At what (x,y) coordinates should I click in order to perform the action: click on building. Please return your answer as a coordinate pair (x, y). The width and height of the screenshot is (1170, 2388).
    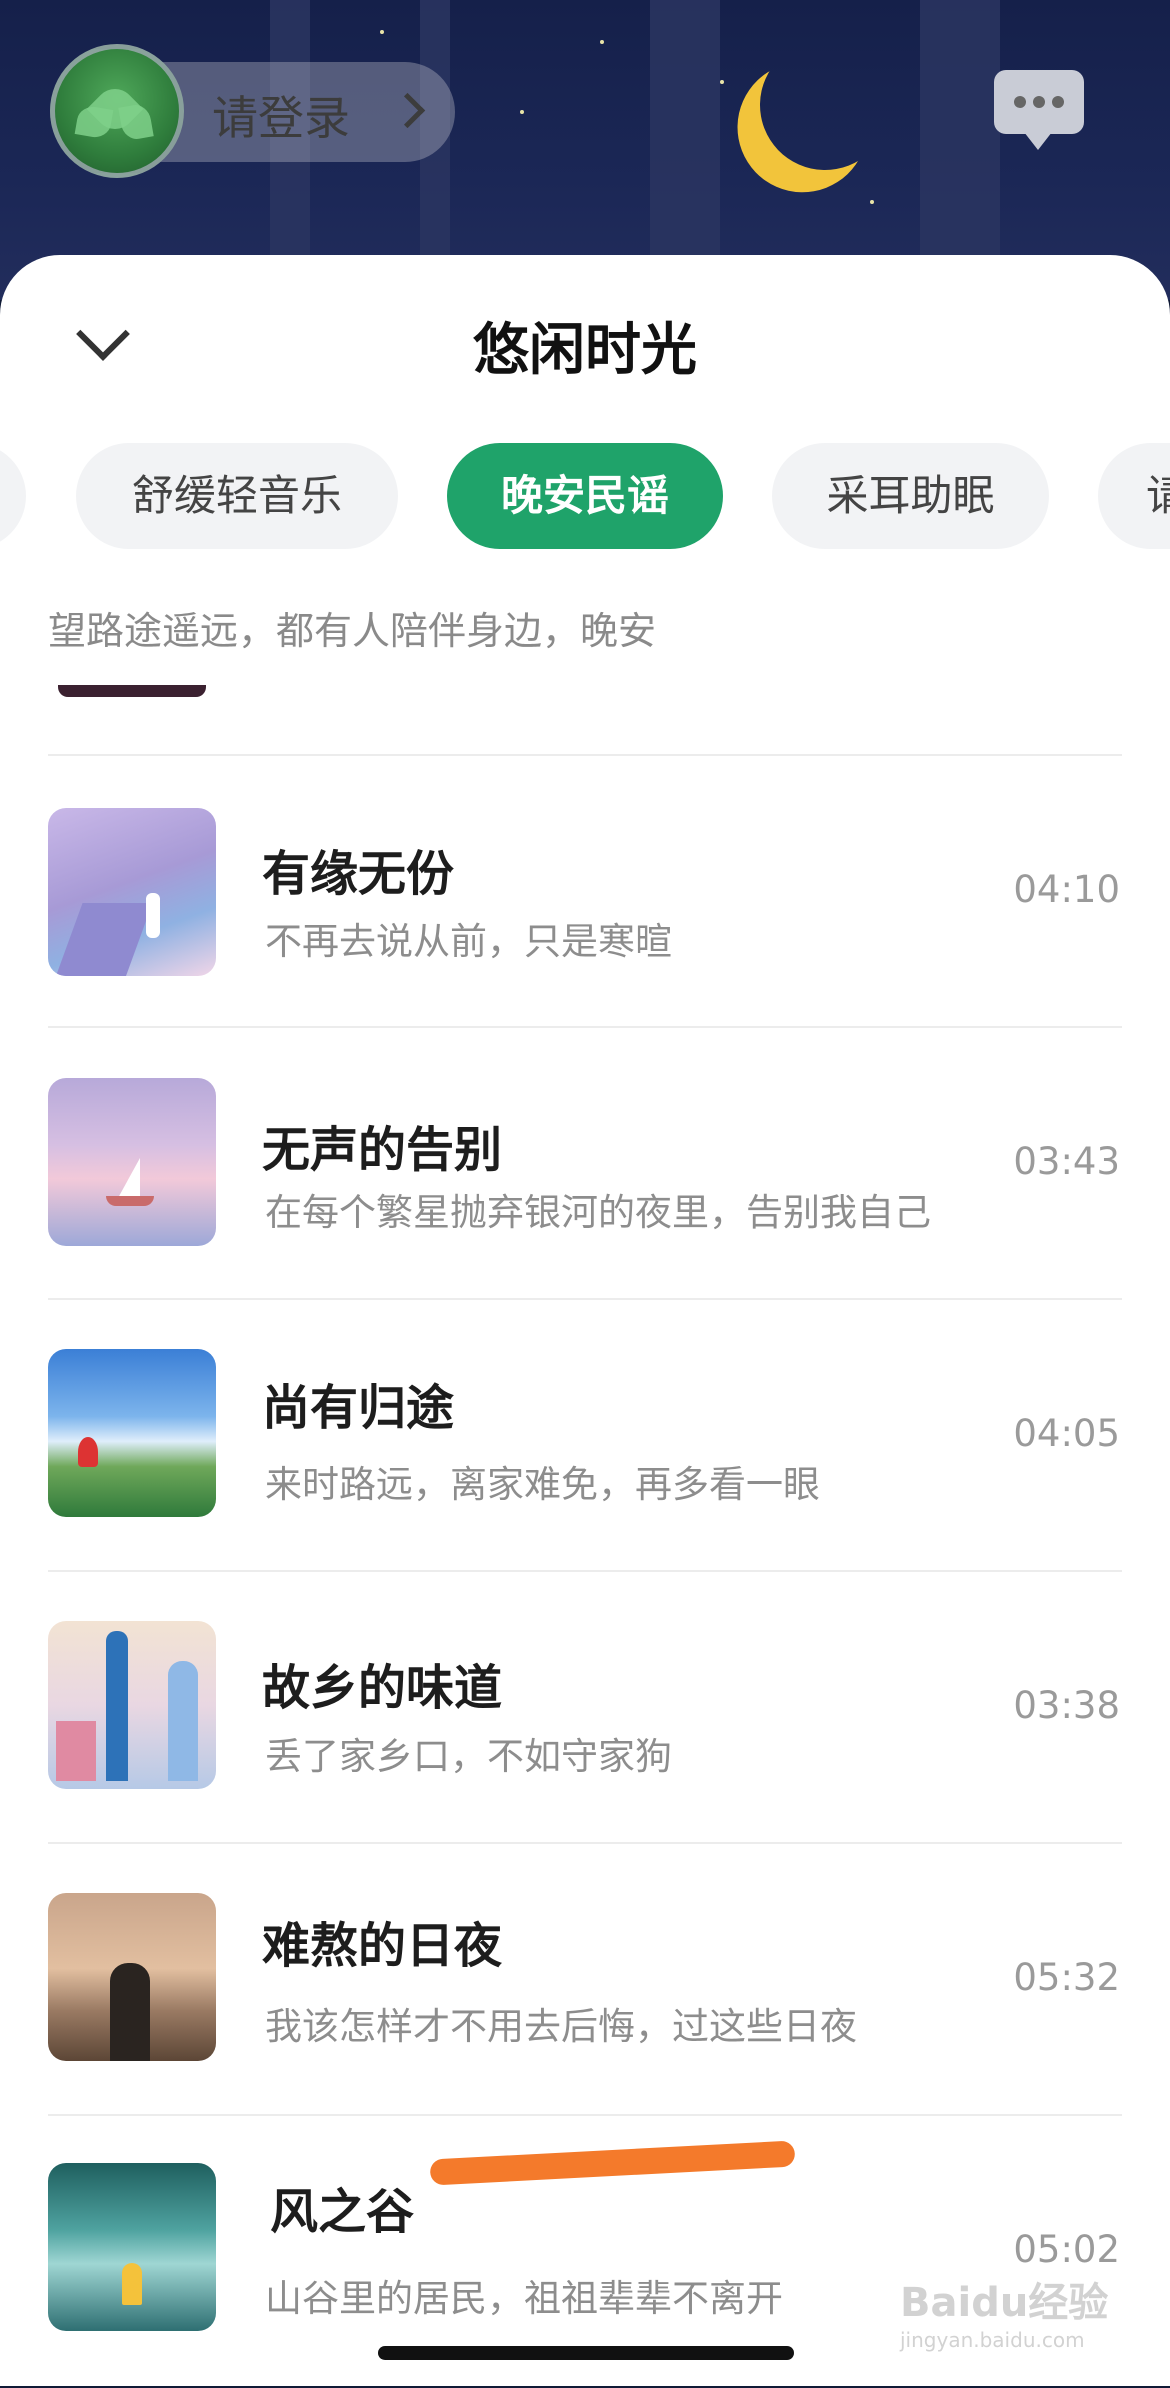
    Looking at the image, I should click on (76, 1751).